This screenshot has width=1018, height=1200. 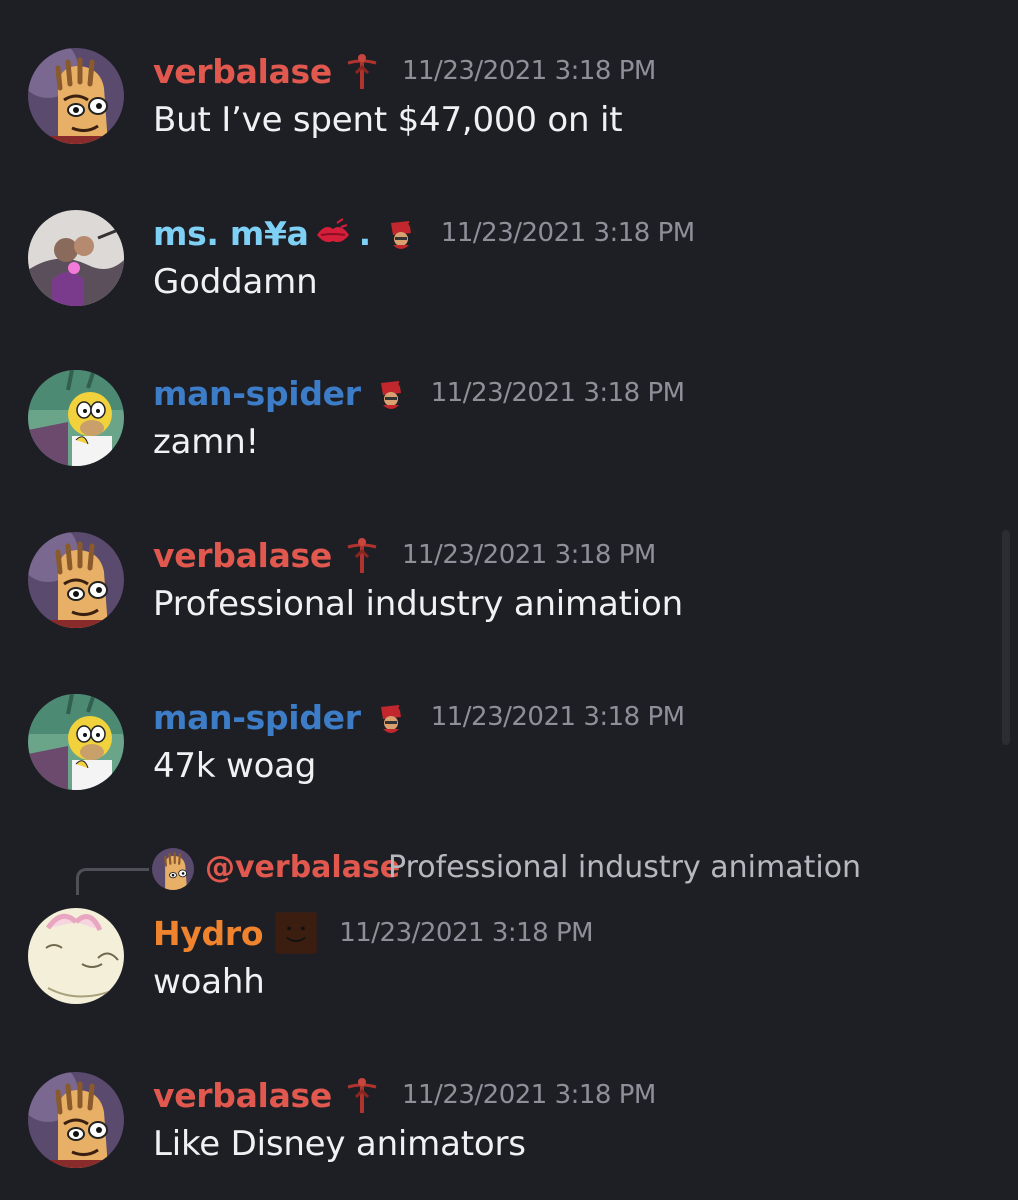 I want to click on message-text: But I’ve spent $47,000 on it, so click(x=388, y=120).